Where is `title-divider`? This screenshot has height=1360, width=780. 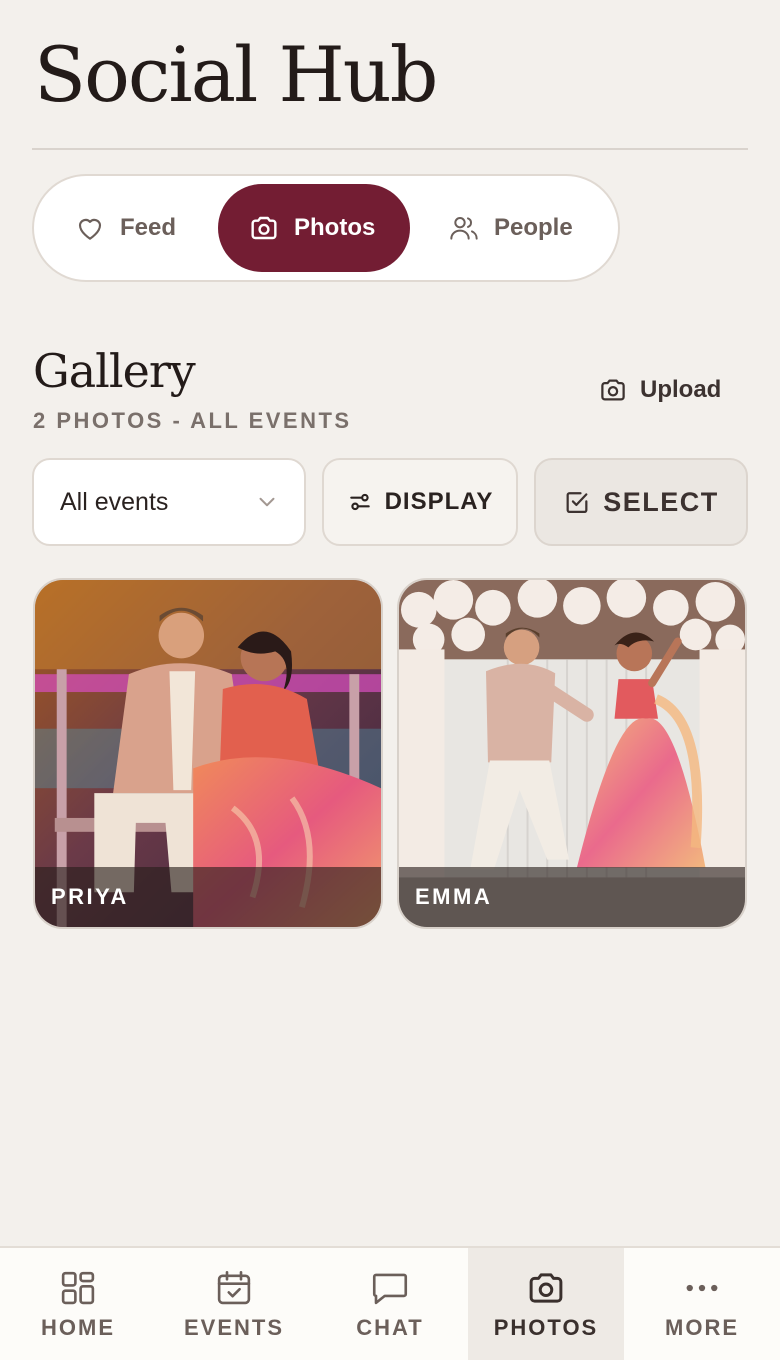
title-divider is located at coordinates (390, 149).